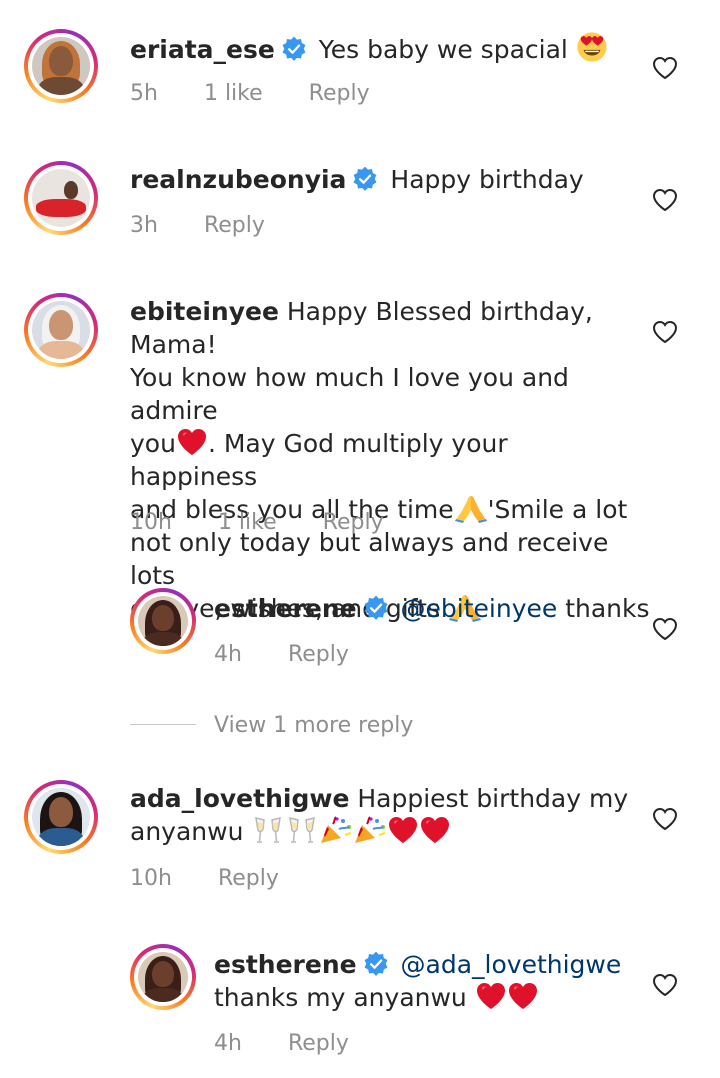  Describe the element at coordinates (340, 997) in the screenshot. I see `reply-body: thanks my anyanwu` at that location.